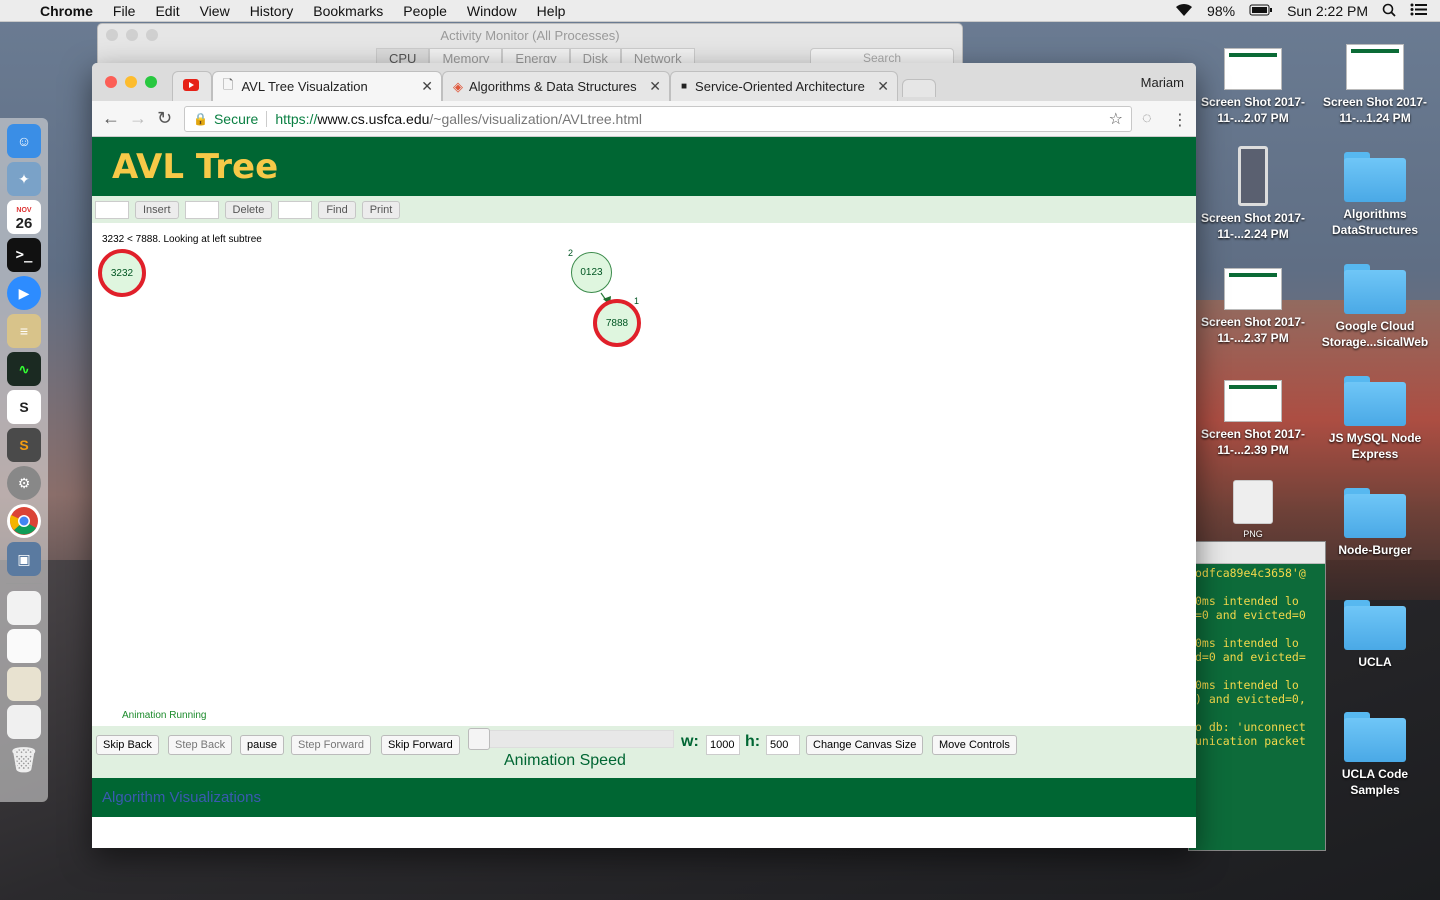 The image size is (1440, 900). I want to click on clock: Sun 2:22 PM, so click(1327, 11).